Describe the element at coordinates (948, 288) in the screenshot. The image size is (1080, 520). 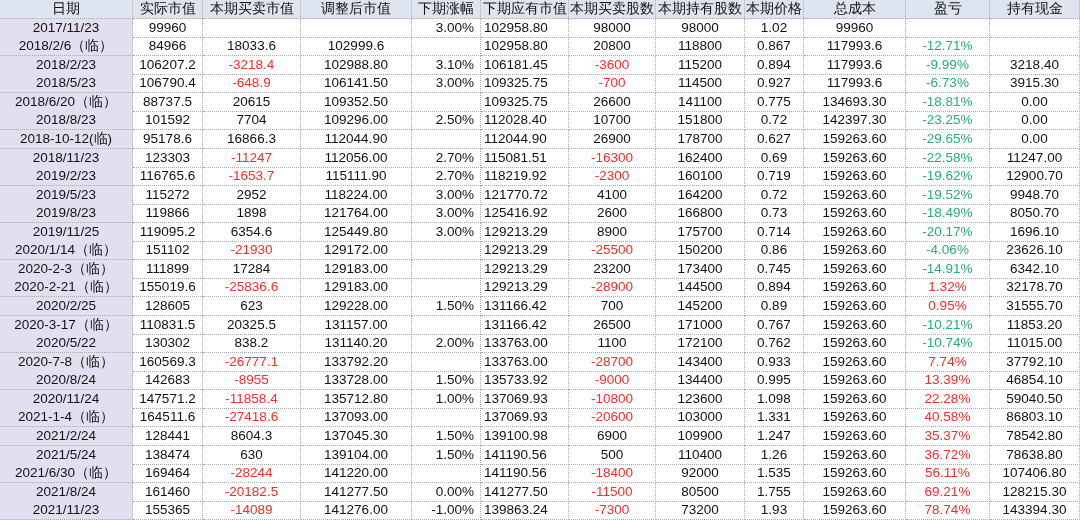
I see `table-cell: 1.32%` at that location.